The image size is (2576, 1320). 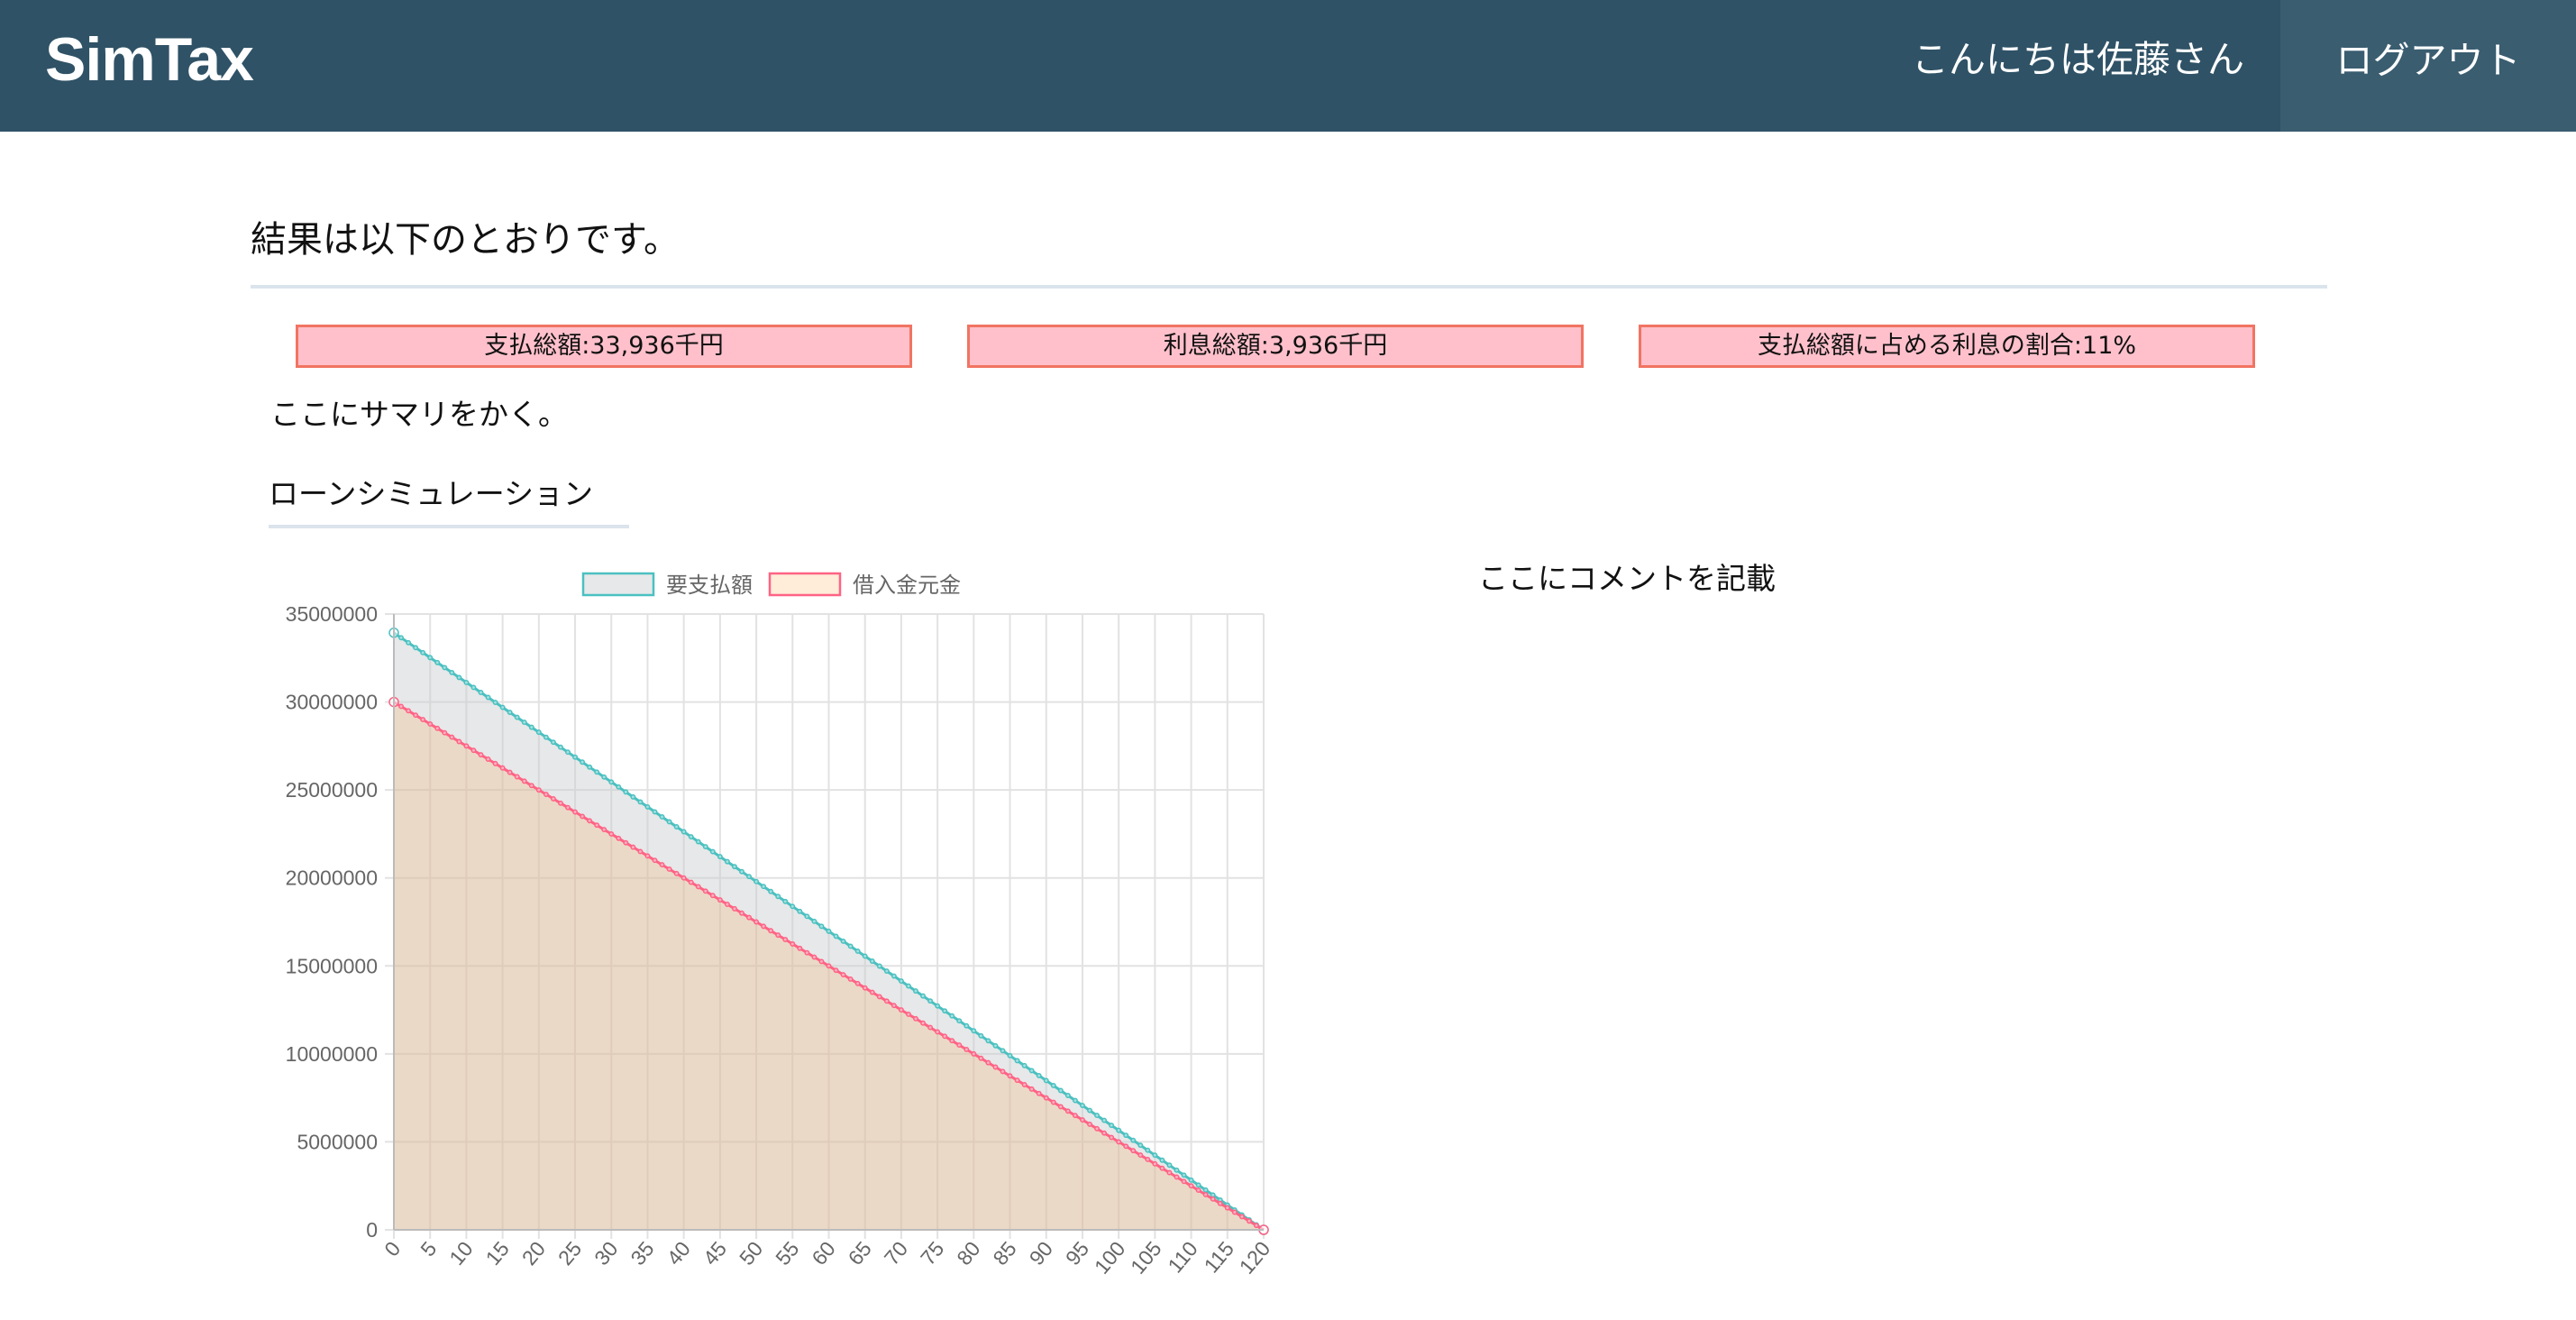 What do you see at coordinates (907, 585) in the screenshot?
I see `legend-label: 借入金元金` at bounding box center [907, 585].